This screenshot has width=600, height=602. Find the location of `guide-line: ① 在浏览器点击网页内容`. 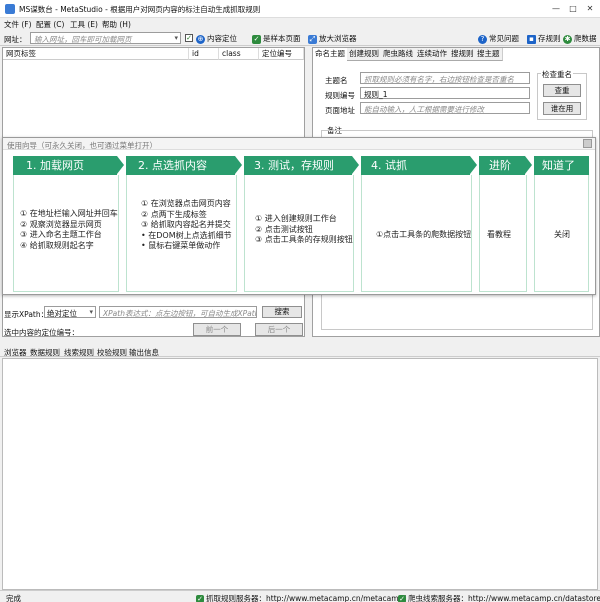

guide-line: ① 在浏览器点击网页内容 is located at coordinates (186, 203).